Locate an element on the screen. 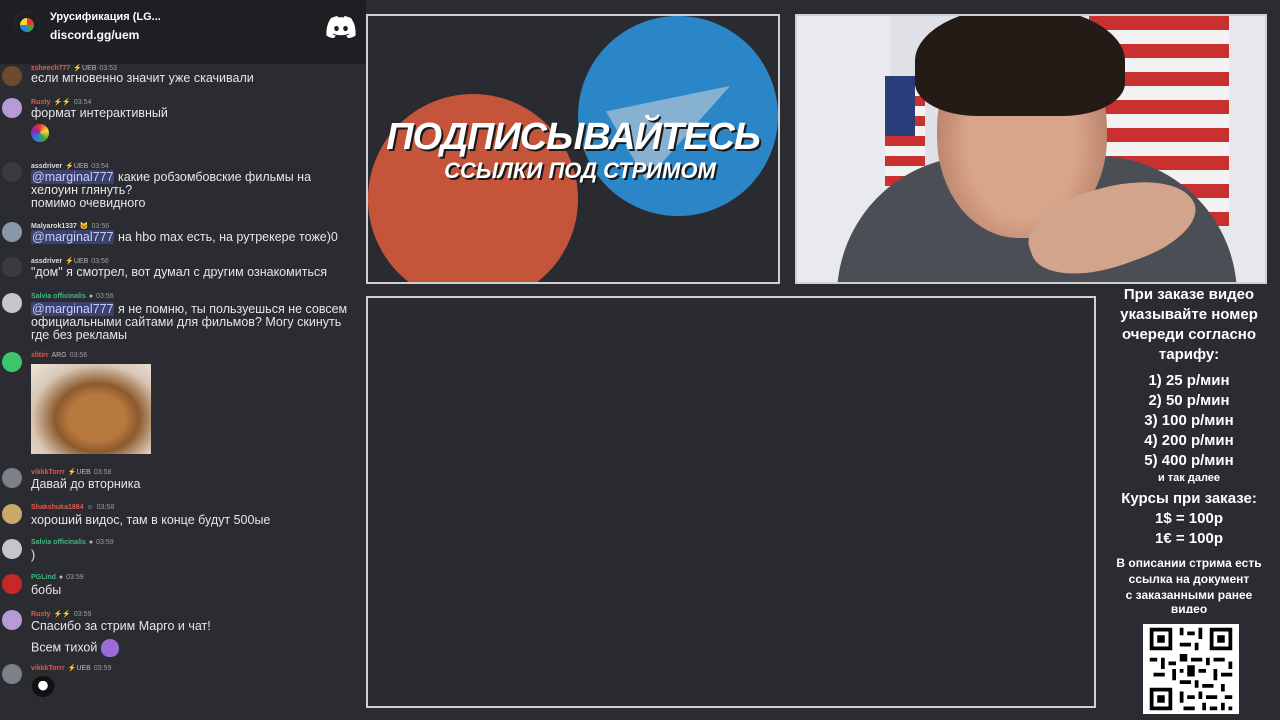 The image size is (1280, 720). description-note-line: с заказанными ранее is located at coordinates (1189, 595).